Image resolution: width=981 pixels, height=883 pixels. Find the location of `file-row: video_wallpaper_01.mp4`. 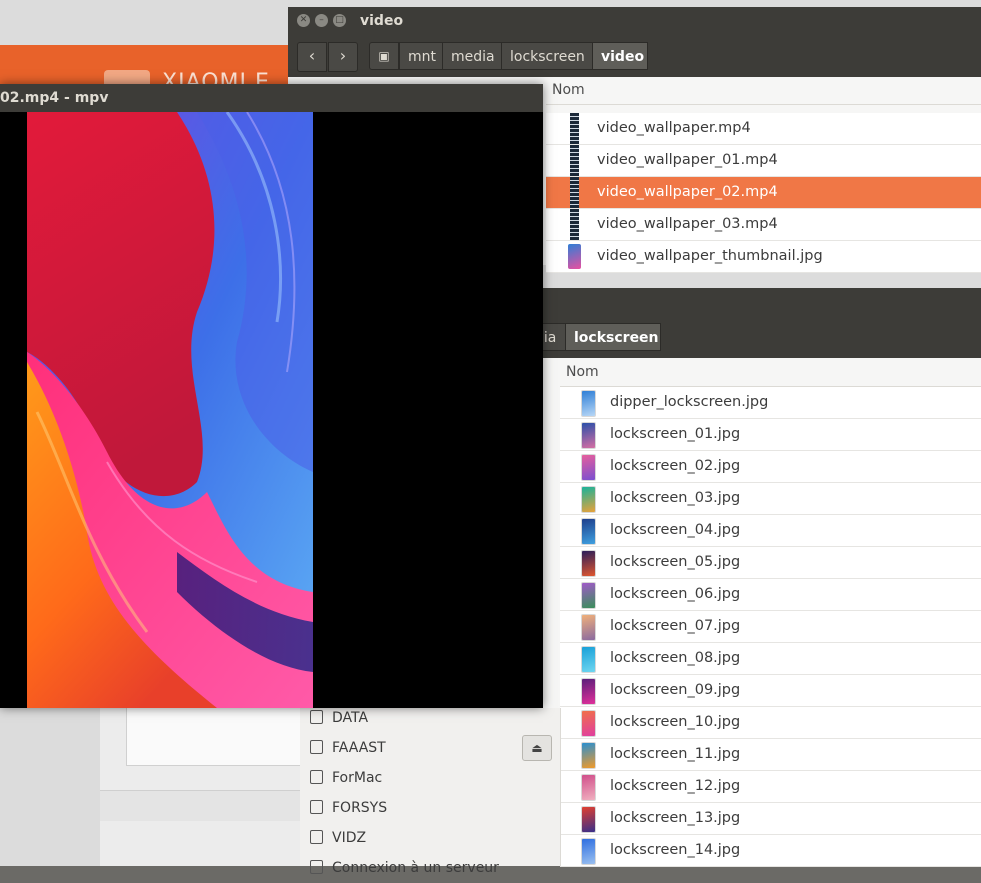

file-row: video_wallpaper_01.mp4 is located at coordinates (763, 161).